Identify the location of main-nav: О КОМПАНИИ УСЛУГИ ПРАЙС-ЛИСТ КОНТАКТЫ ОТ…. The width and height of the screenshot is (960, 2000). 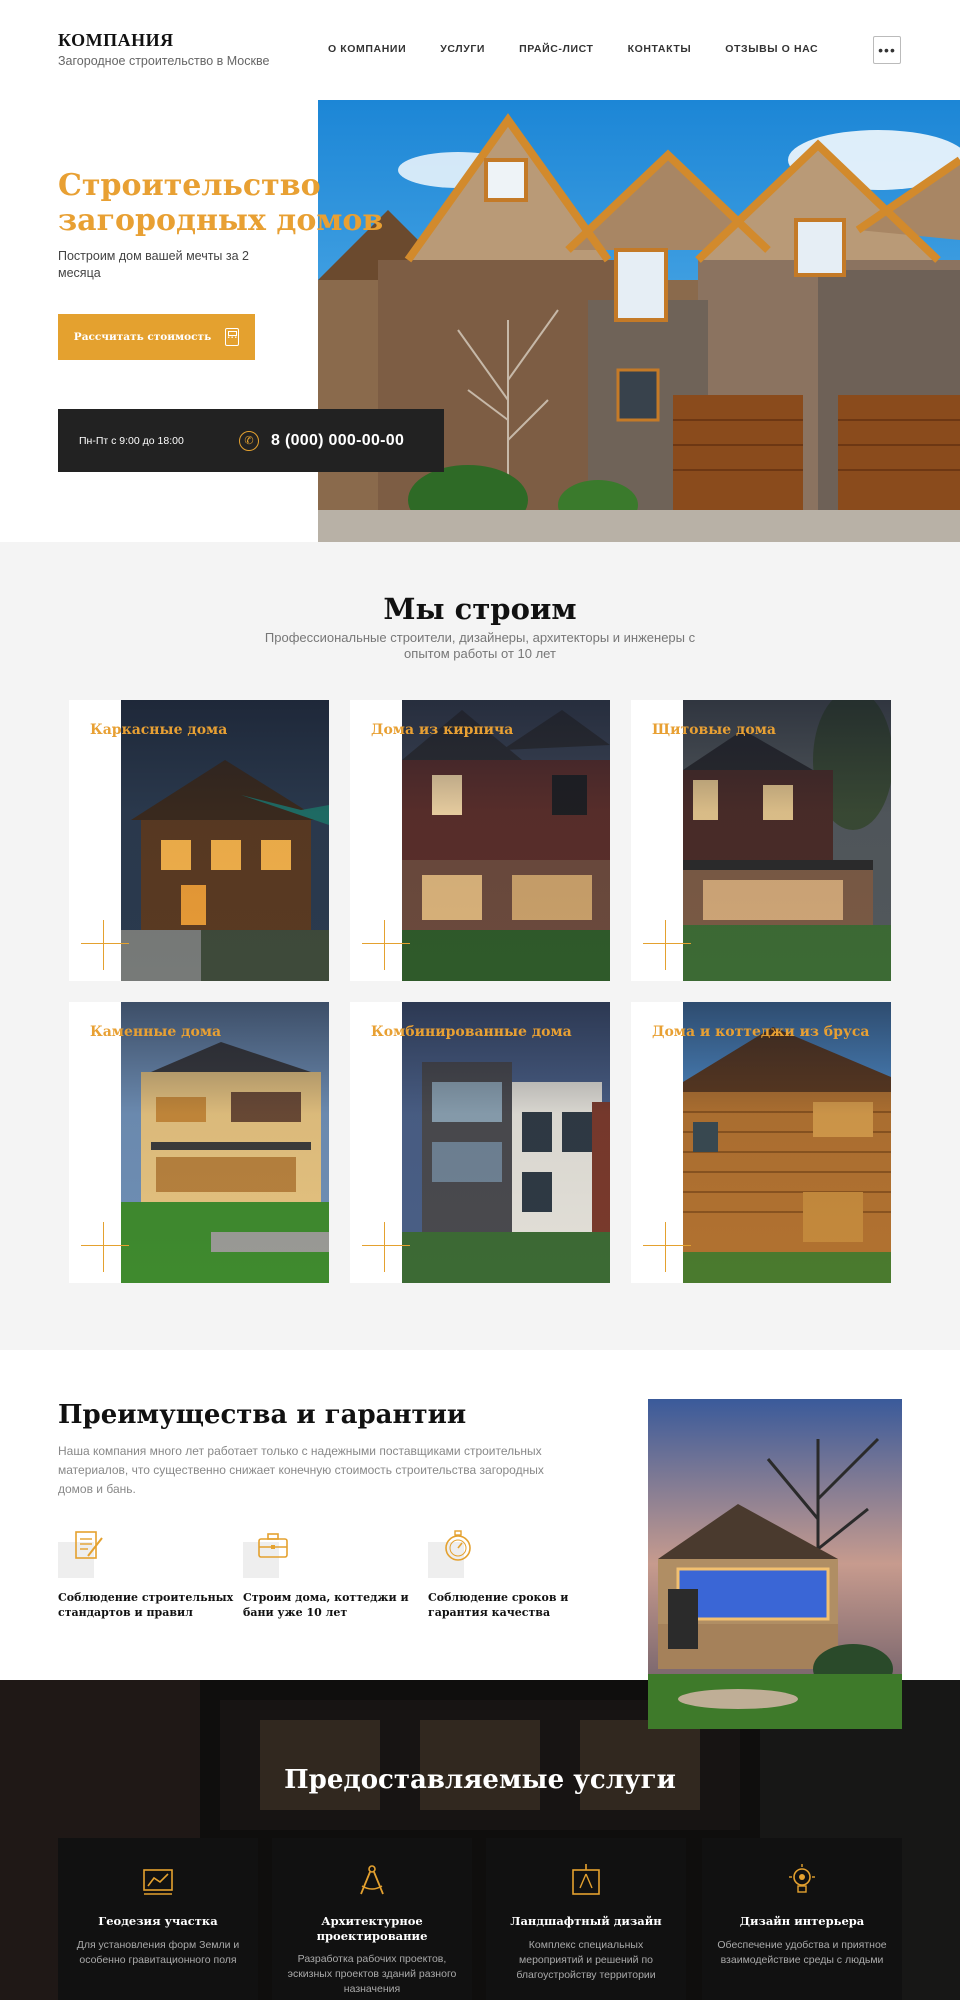
(590, 49).